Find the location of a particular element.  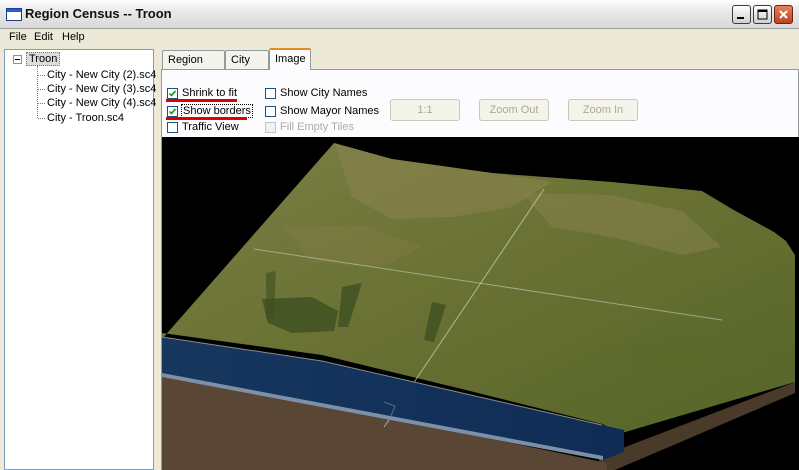

shrink-to-fit-label: Shrink to fit is located at coordinates (210, 93).